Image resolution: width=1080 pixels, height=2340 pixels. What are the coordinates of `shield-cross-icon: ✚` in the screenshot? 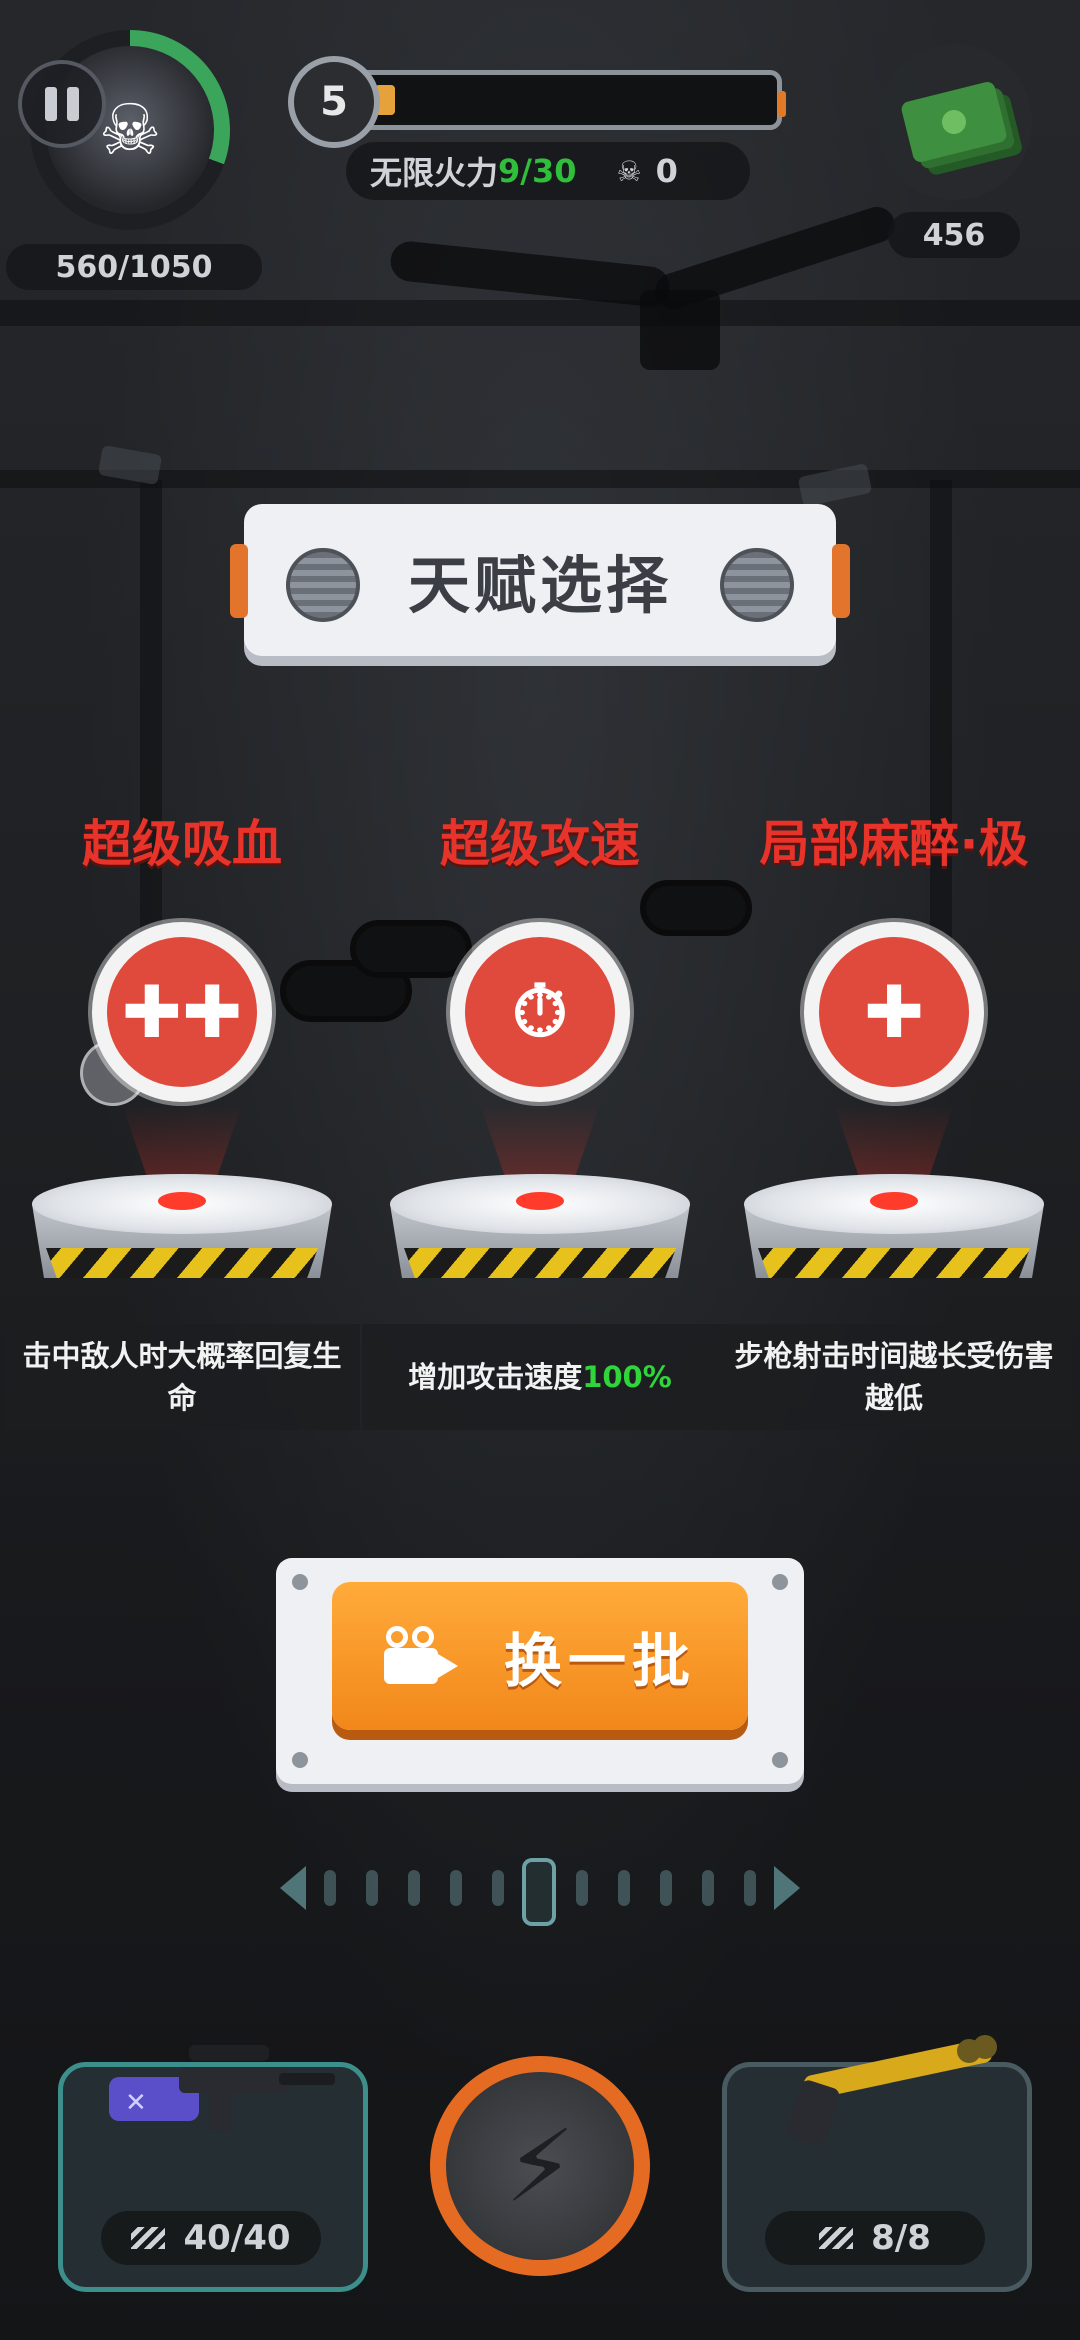 It's located at (894, 1012).